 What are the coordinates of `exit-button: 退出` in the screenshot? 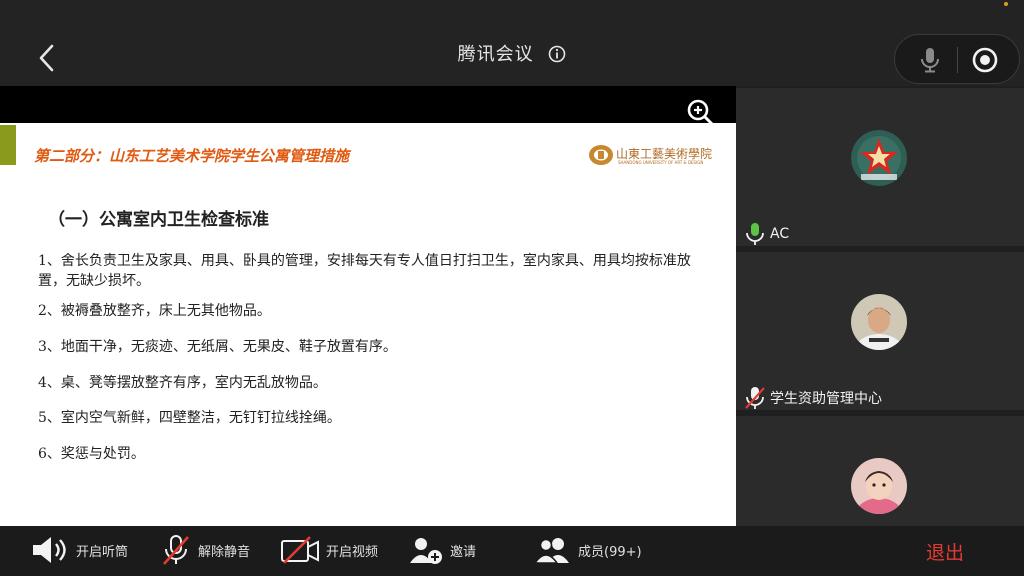 It's located at (945, 551).